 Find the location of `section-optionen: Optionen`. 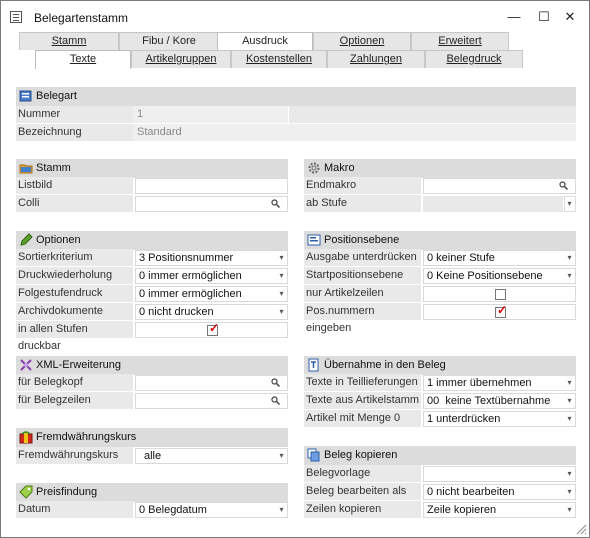

section-optionen: Optionen is located at coordinates (152, 240).